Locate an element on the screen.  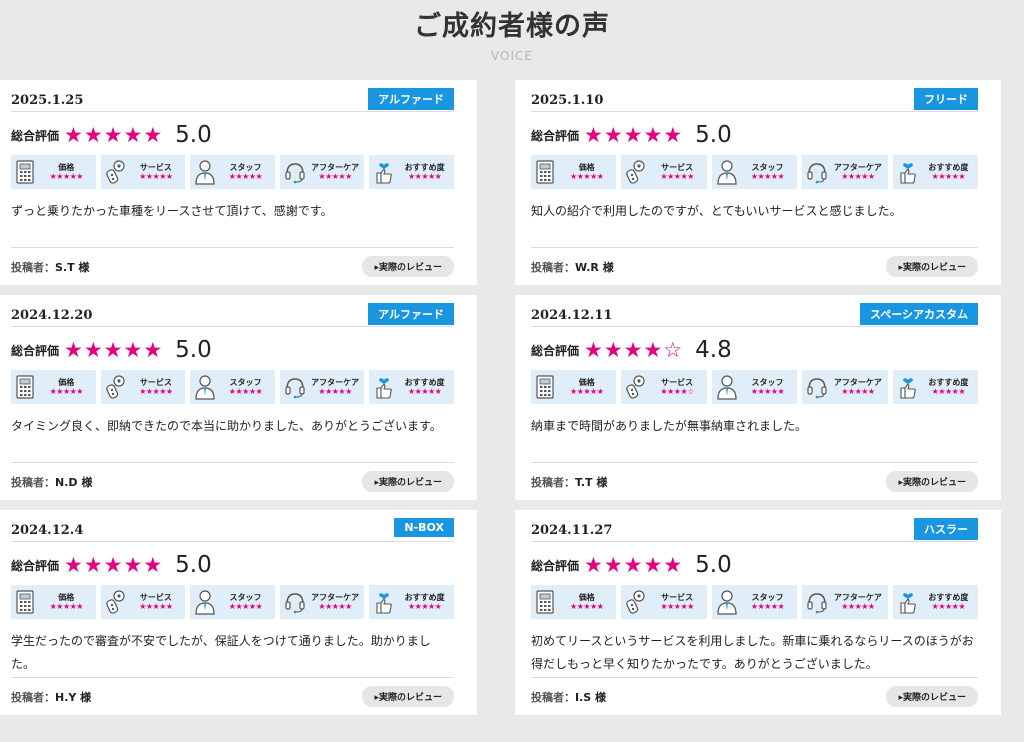
poster-name: H.Y 様 is located at coordinates (73, 697).